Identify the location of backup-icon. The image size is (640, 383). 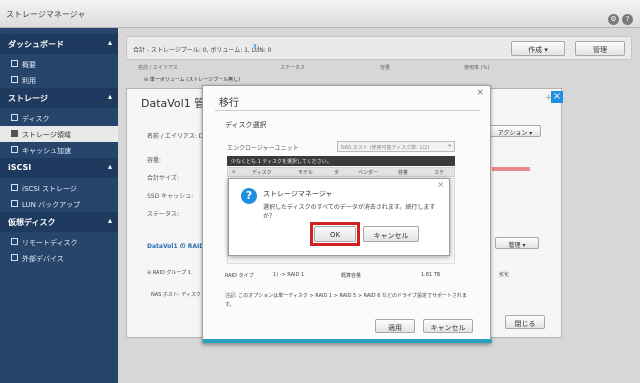
(14, 203).